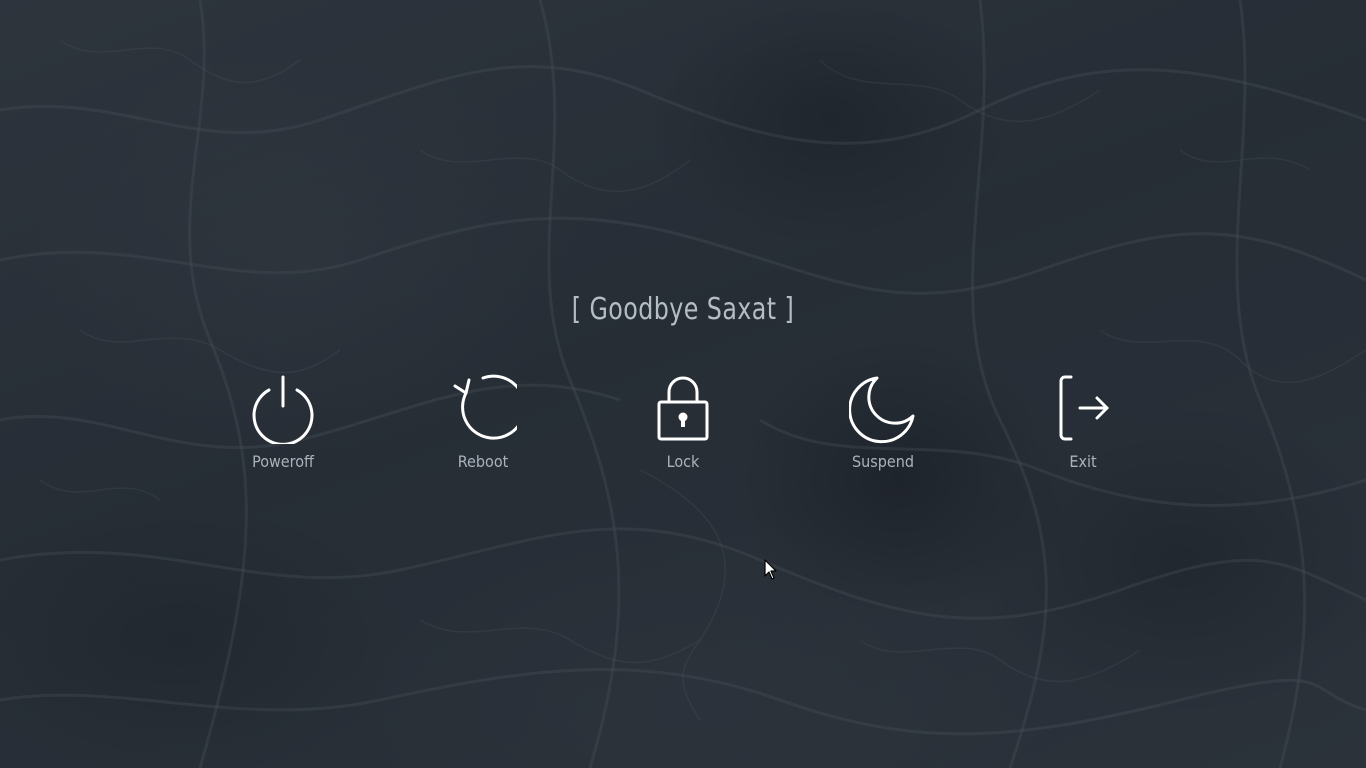 The width and height of the screenshot is (1366, 768). I want to click on lock-button: Lock, so click(683, 426).